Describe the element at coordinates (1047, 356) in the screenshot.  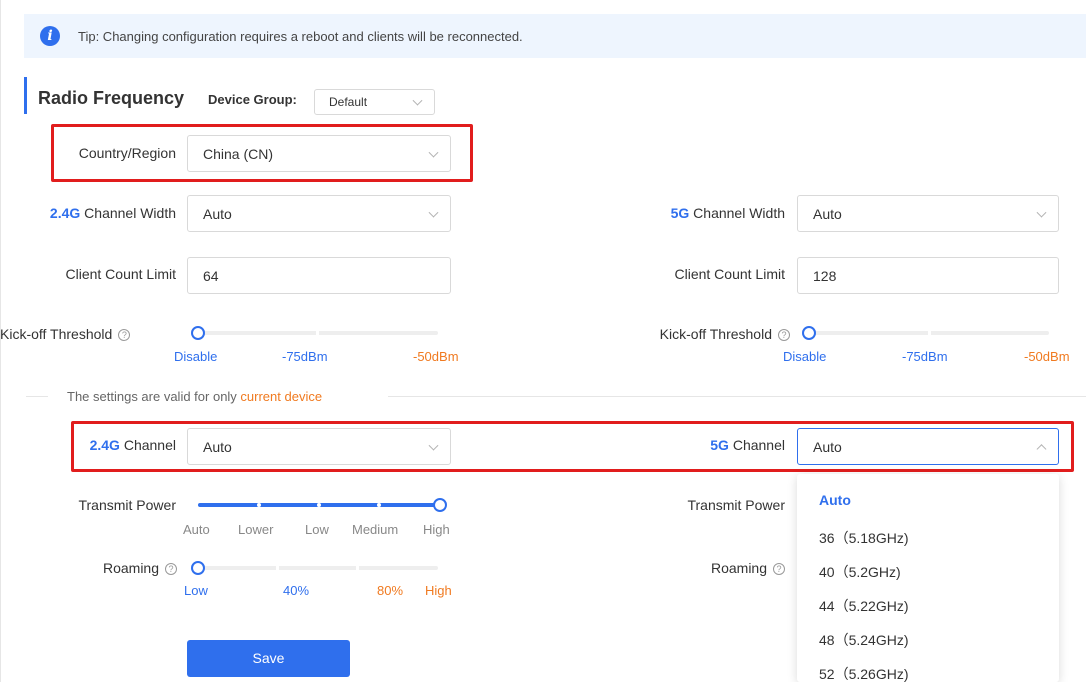
I see `kickoff-5-tick-50: -50dBm` at that location.